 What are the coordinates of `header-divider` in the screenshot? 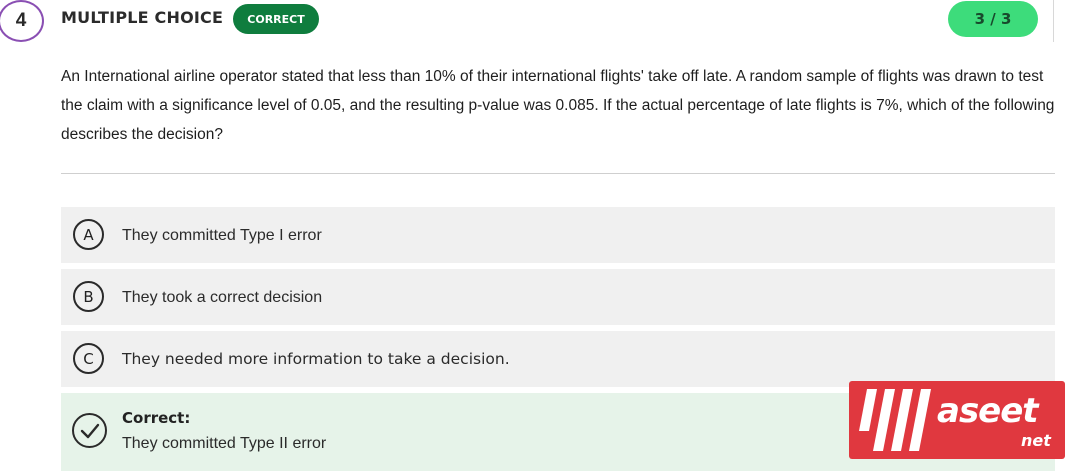 It's located at (1053, 21).